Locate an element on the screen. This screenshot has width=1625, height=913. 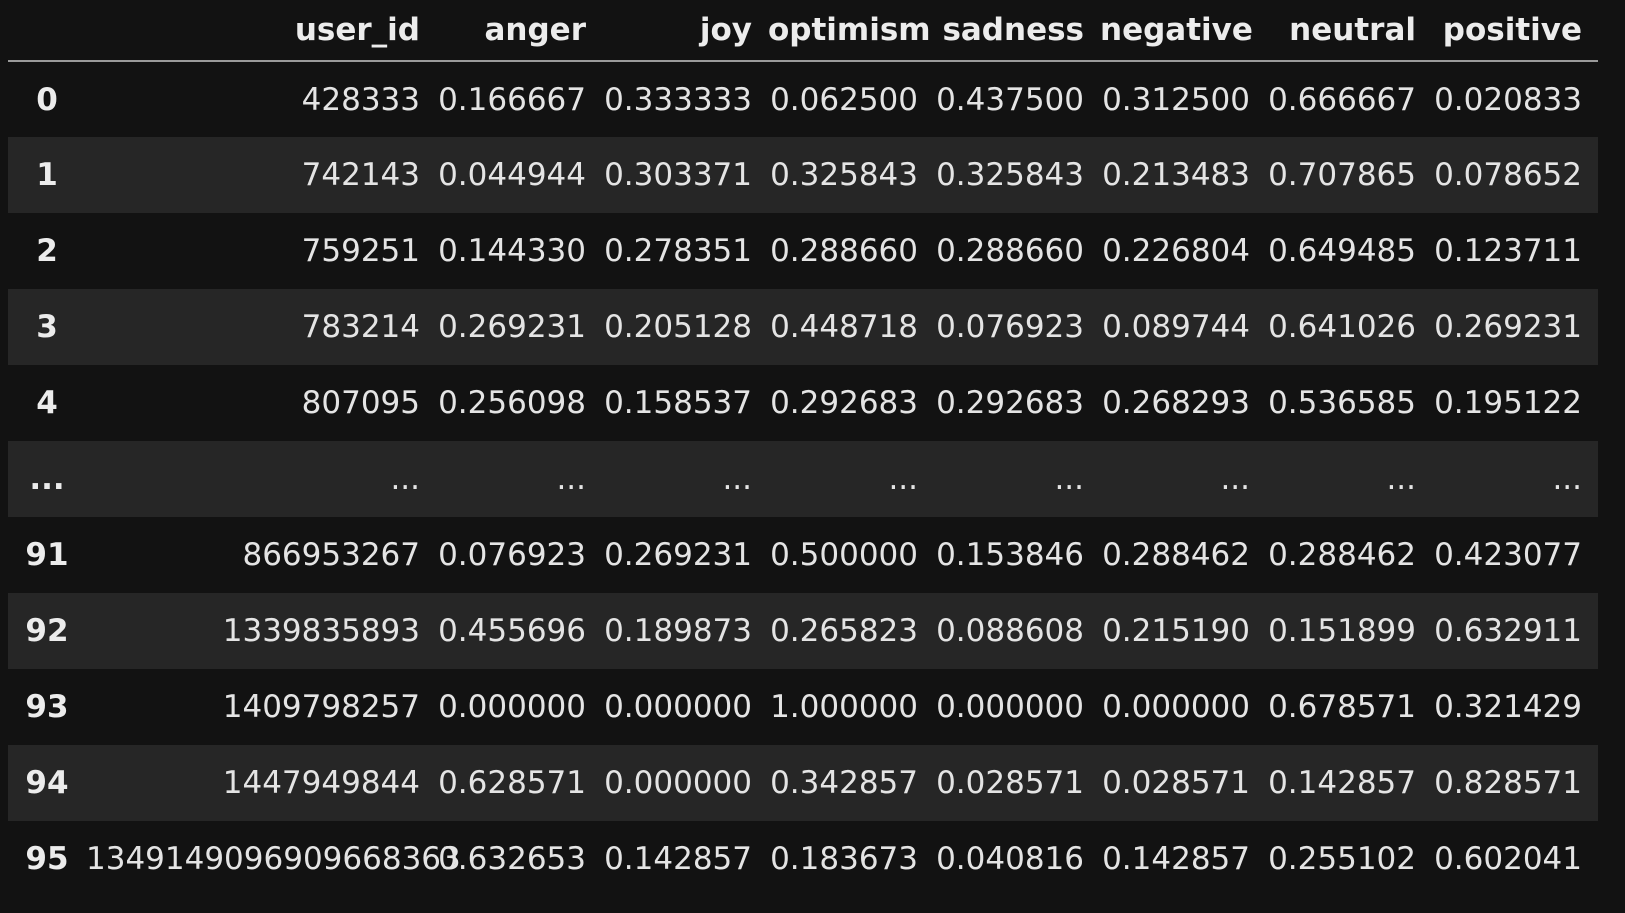
user-id-cell: 866953267 is located at coordinates (331, 555).